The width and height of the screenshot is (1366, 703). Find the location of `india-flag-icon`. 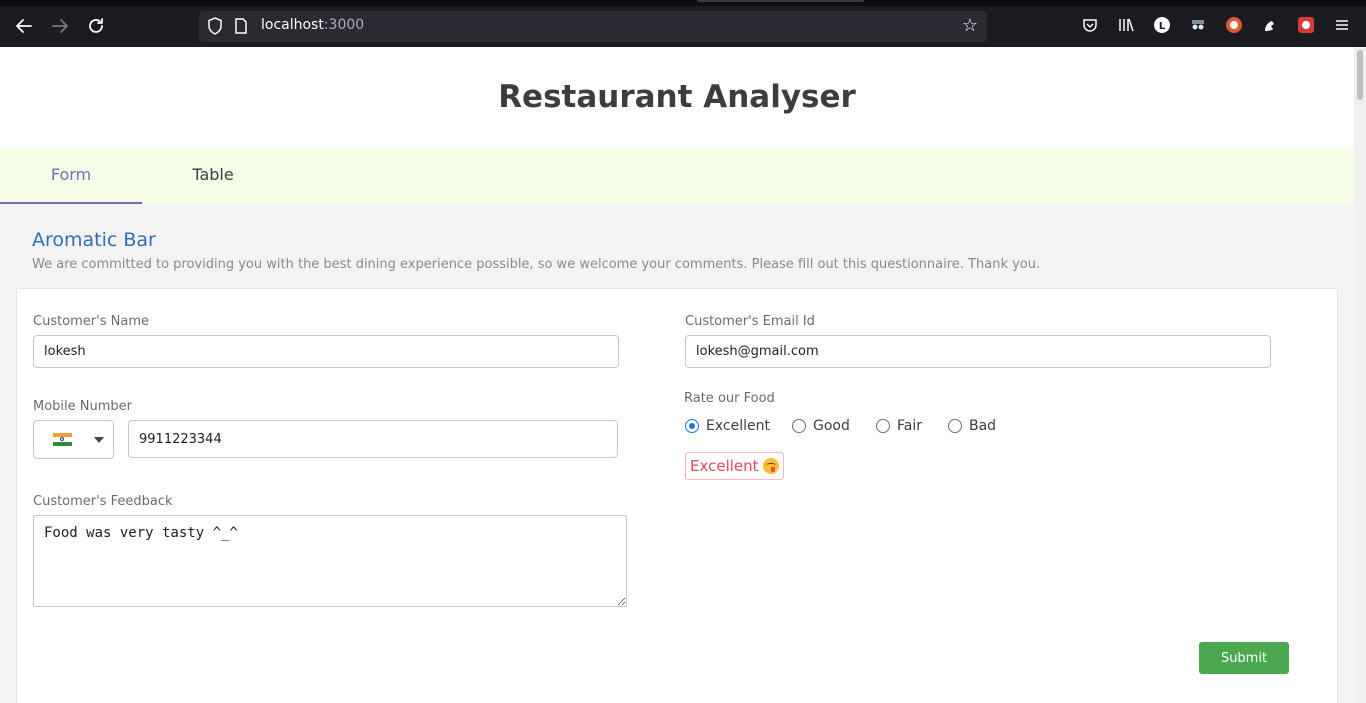

india-flag-icon is located at coordinates (62, 439).